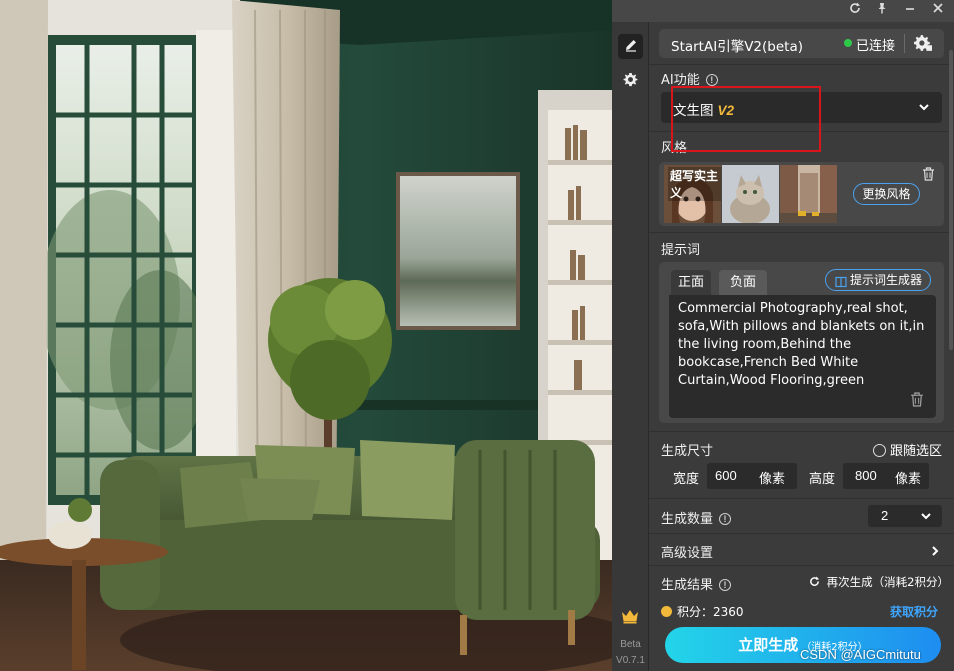  Describe the element at coordinates (924, 44) in the screenshot. I see `engine-settings-icon` at that location.